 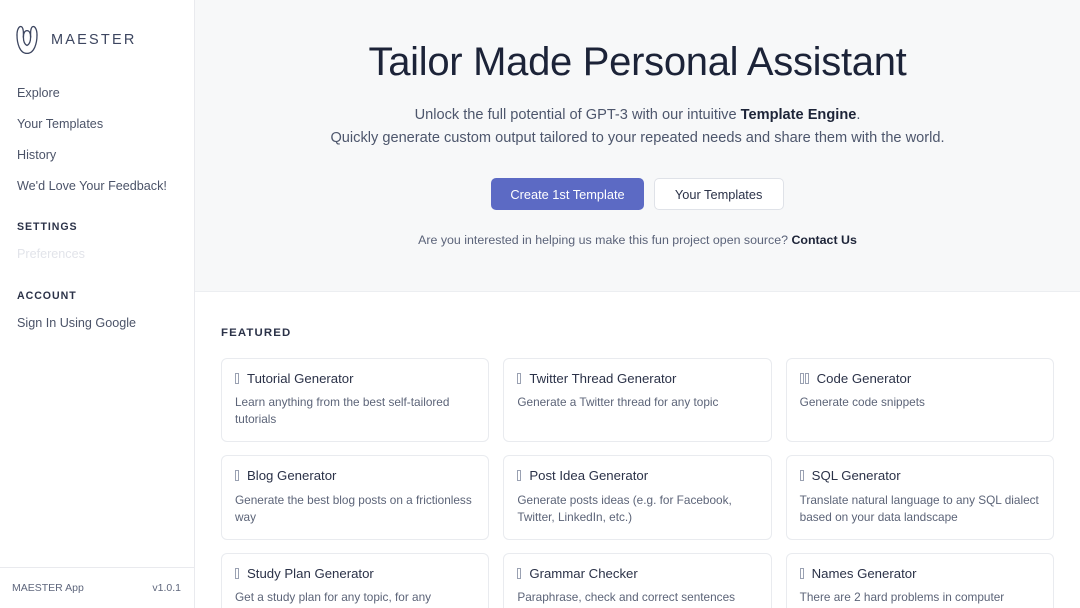 I want to click on card-title: Grammar Checker, so click(x=583, y=573).